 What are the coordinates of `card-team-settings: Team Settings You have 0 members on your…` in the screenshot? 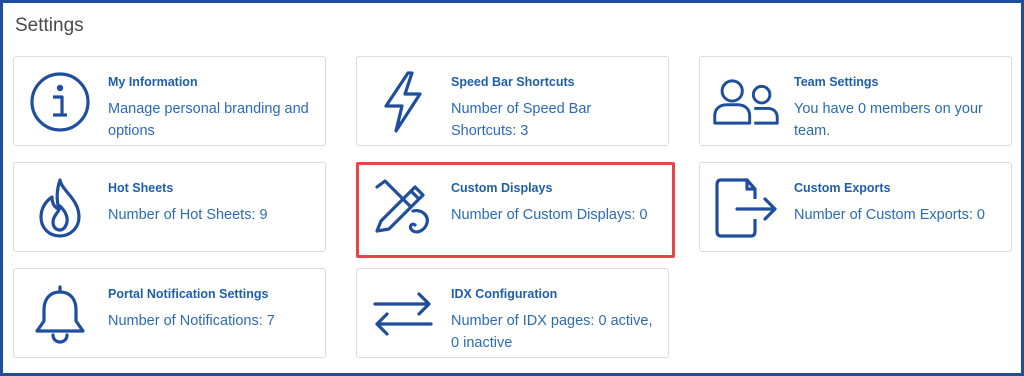 It's located at (855, 101).